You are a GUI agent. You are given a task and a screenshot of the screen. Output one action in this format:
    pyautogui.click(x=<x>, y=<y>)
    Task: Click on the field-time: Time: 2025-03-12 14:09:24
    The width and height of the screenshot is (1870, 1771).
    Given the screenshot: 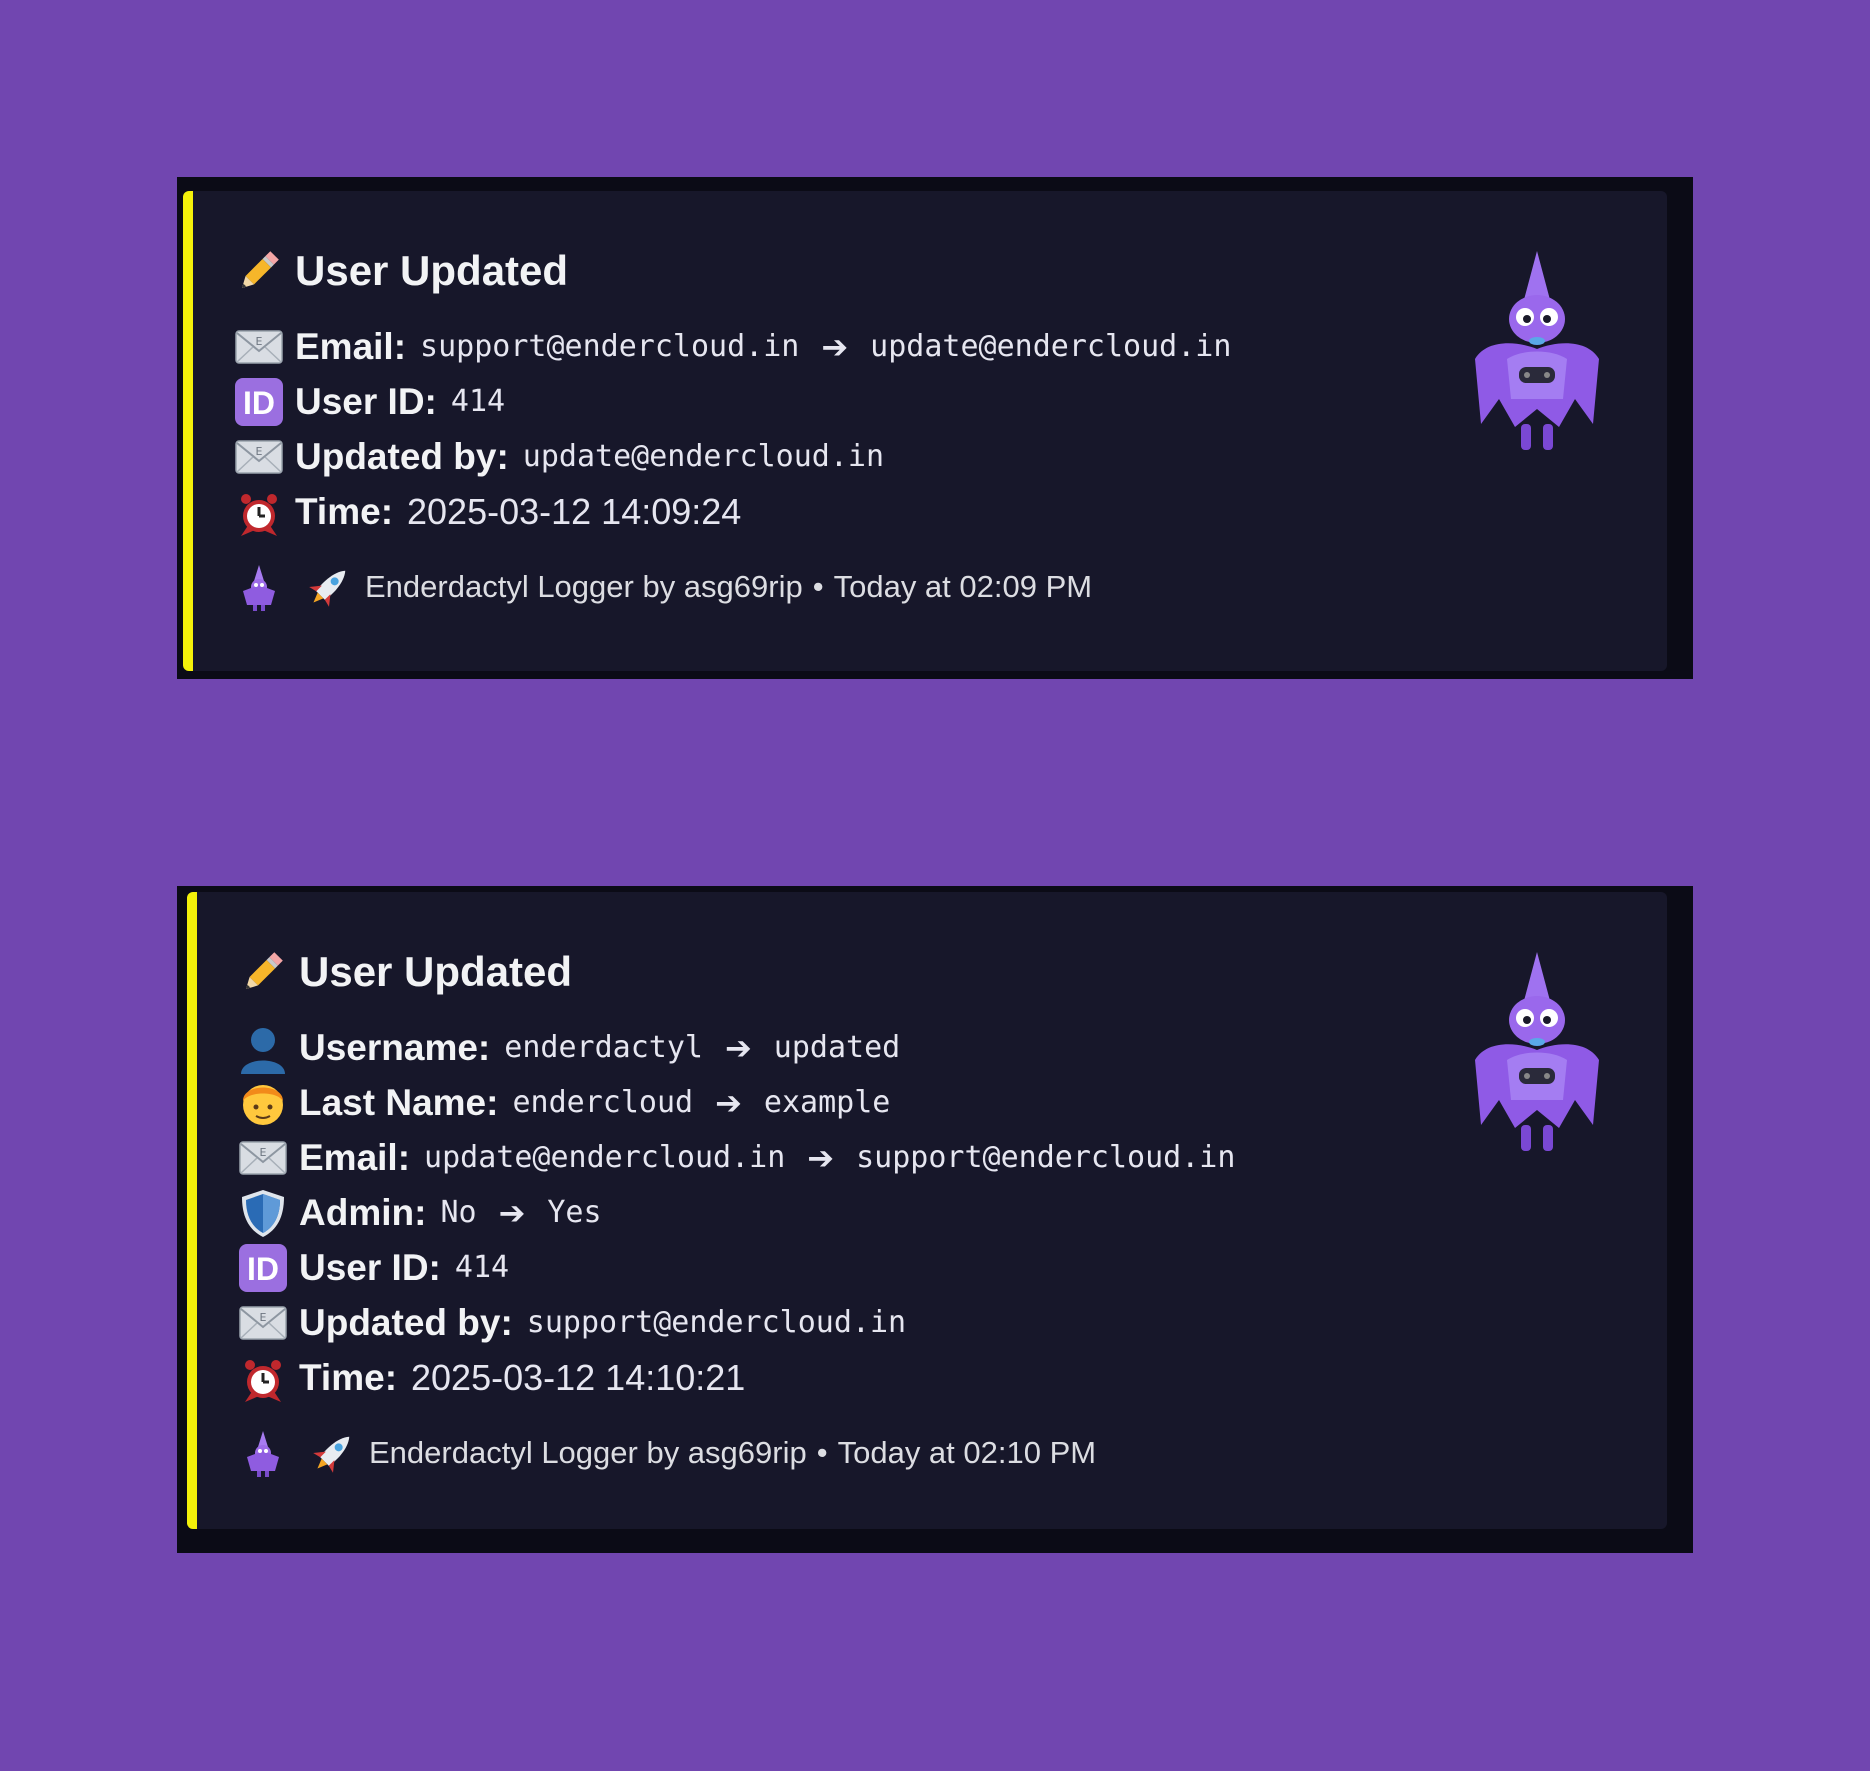 What is the action you would take?
    pyautogui.click(x=732, y=511)
    